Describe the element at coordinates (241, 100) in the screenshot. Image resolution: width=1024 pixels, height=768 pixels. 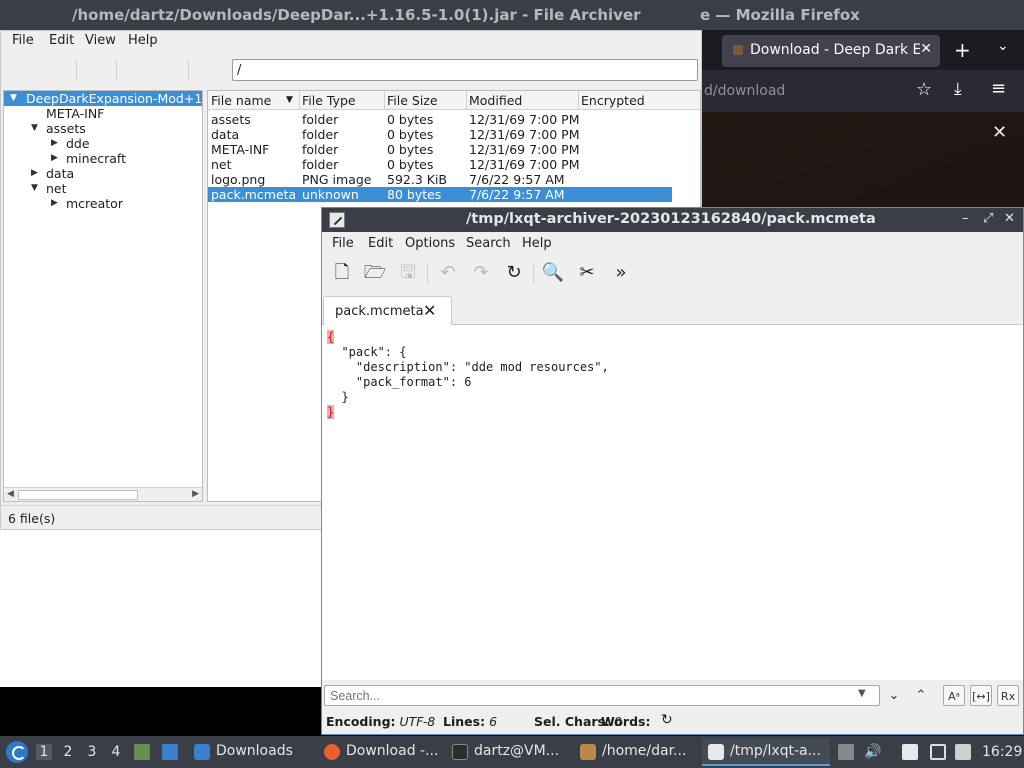
I see `column-header-file-name: File name` at that location.